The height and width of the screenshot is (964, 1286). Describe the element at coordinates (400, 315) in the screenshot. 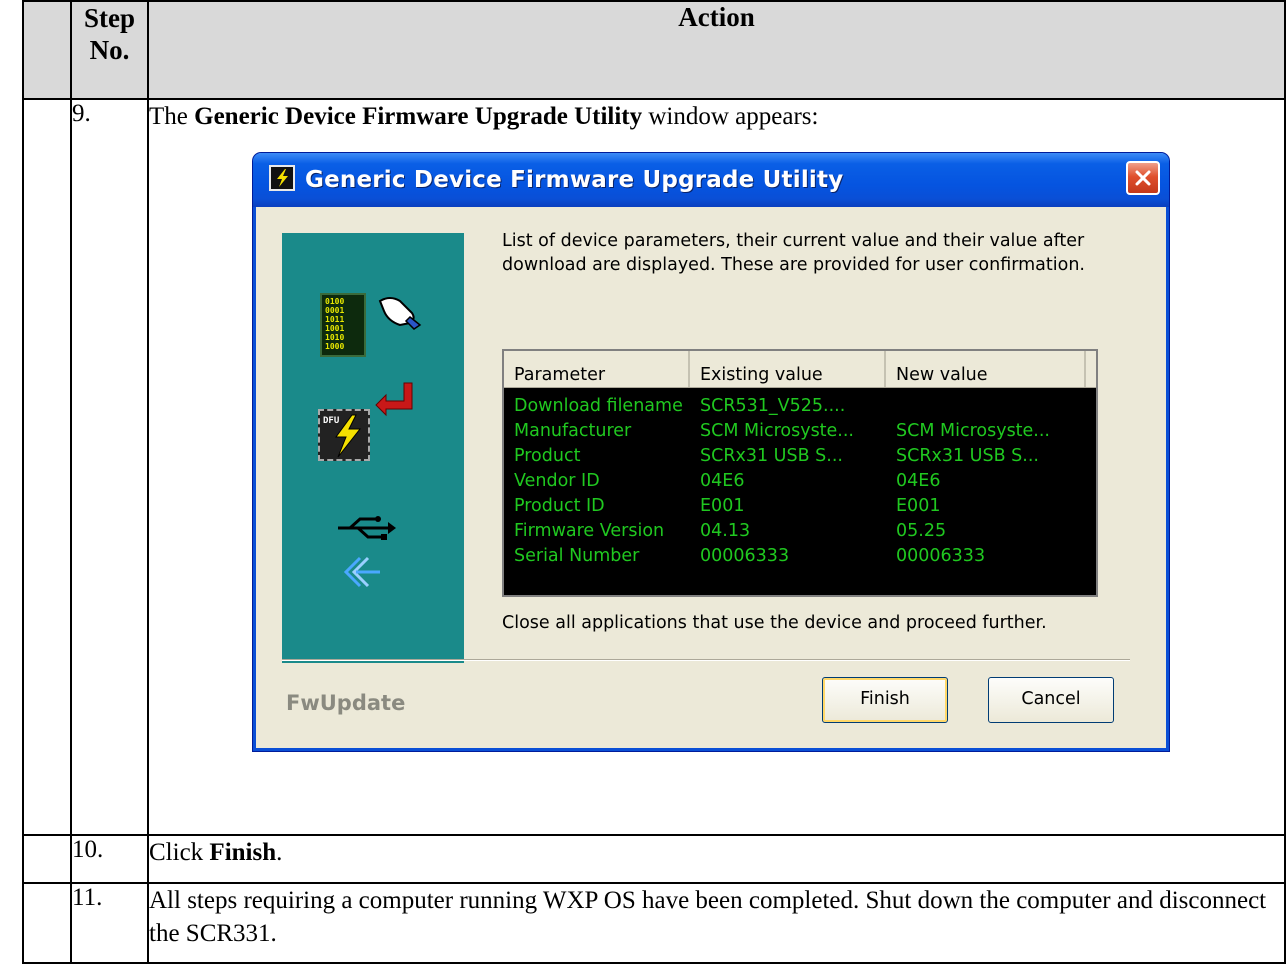

I see `hand-cursor-icon` at that location.